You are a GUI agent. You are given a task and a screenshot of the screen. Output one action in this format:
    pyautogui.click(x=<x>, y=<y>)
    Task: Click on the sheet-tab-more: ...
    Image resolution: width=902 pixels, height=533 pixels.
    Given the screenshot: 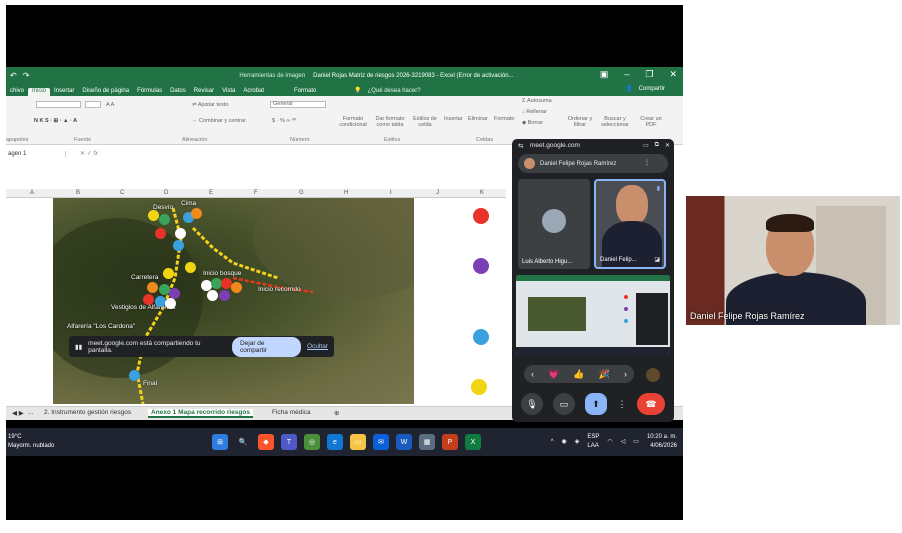 What is the action you would take?
    pyautogui.click(x=30, y=412)
    